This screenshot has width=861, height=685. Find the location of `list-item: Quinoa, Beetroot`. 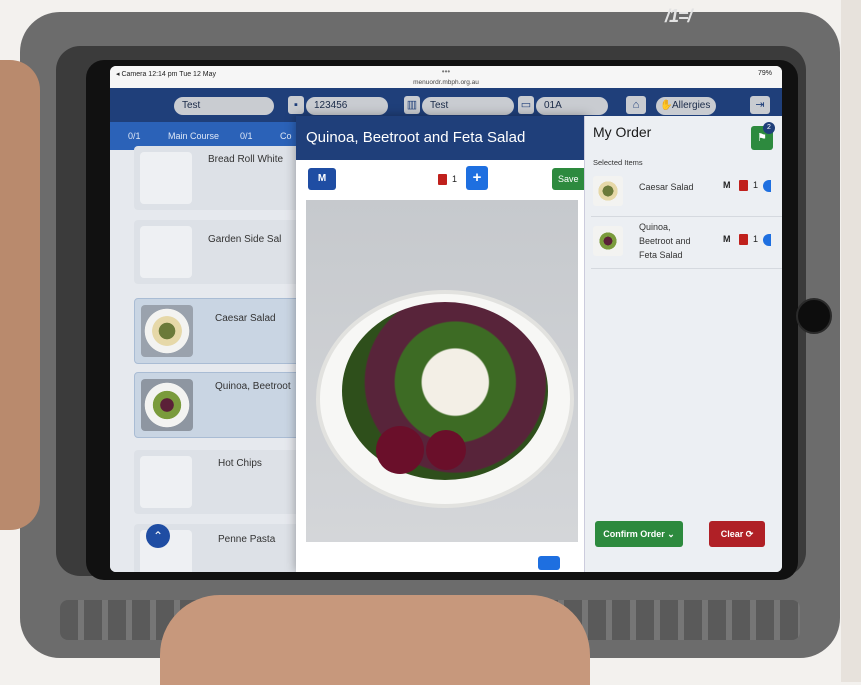

list-item: Quinoa, Beetroot is located at coordinates (220, 405).